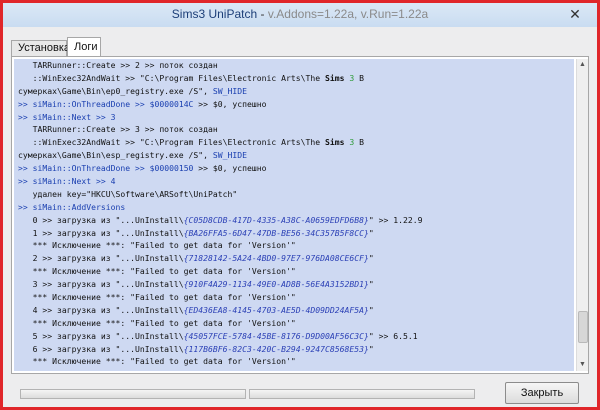  I want to click on log-segment: сумерках\Game\Bin\esp_registry.exe /S",, so click(115, 155).